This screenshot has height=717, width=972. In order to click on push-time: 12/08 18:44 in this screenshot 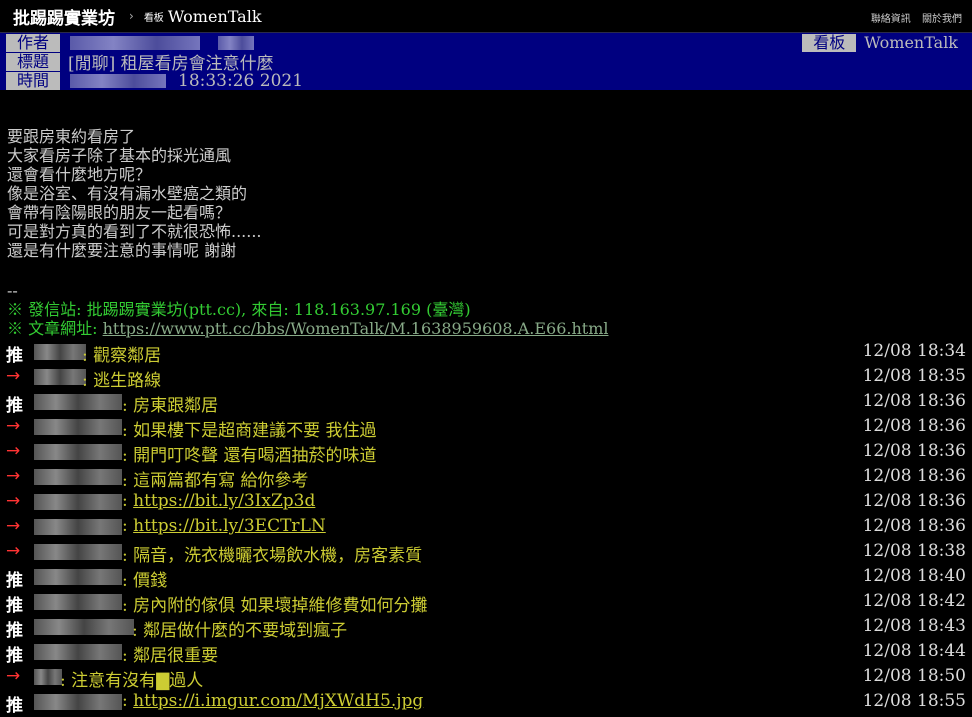, I will do `click(914, 651)`.